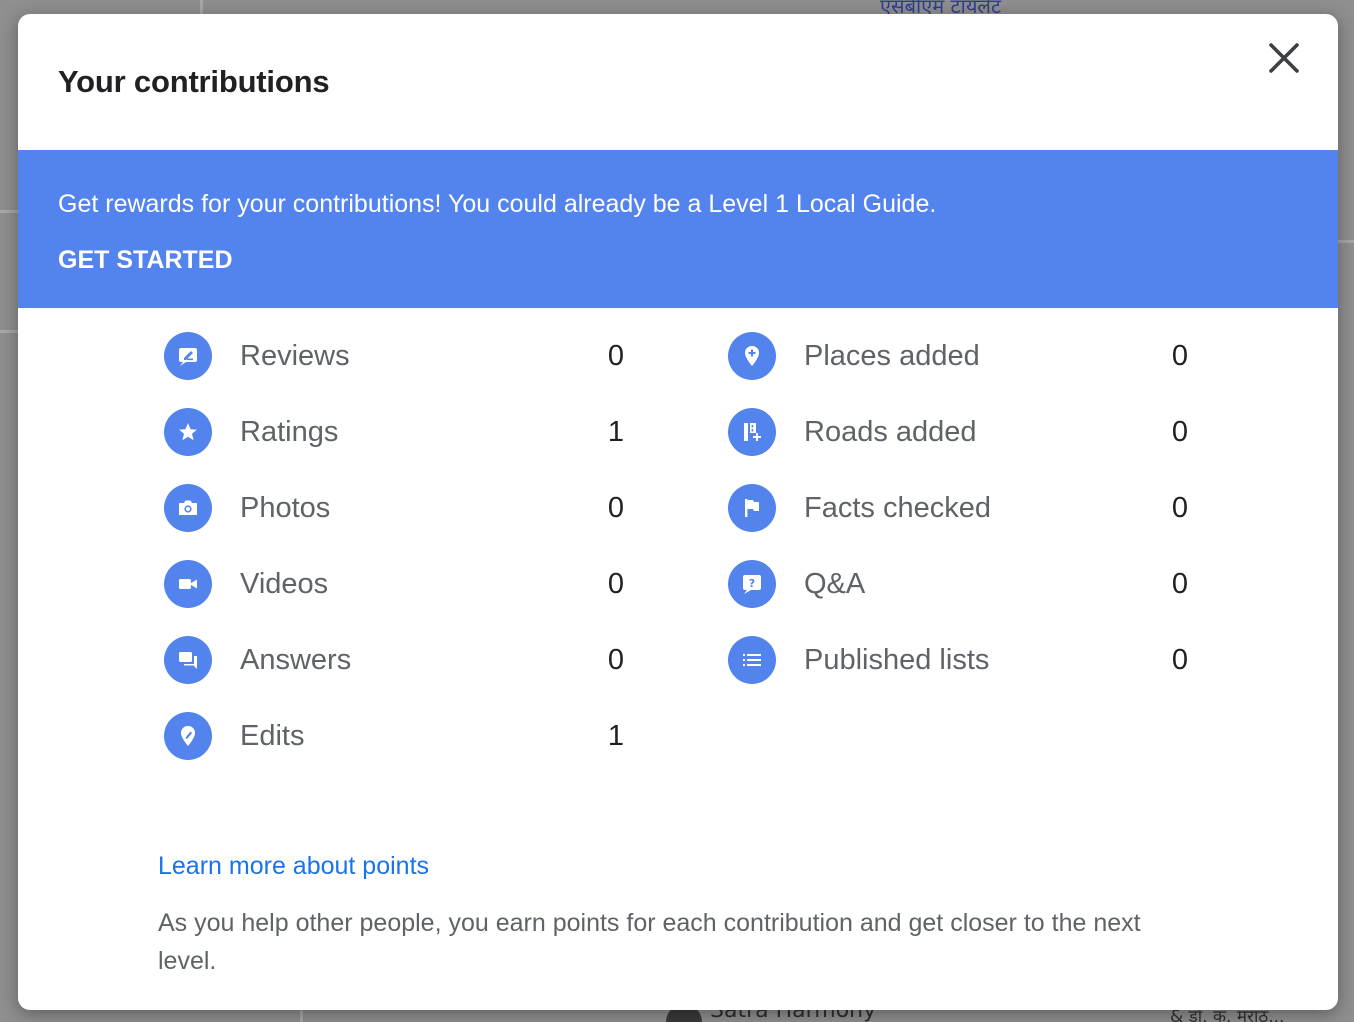 The width and height of the screenshot is (1354, 1022). I want to click on stat-label: Places added, so click(892, 356).